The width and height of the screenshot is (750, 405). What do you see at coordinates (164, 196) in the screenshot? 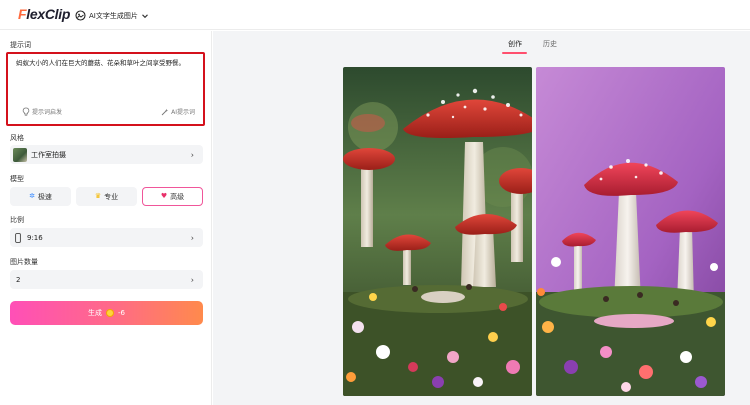
I see `heart-icon: ♥` at bounding box center [164, 196].